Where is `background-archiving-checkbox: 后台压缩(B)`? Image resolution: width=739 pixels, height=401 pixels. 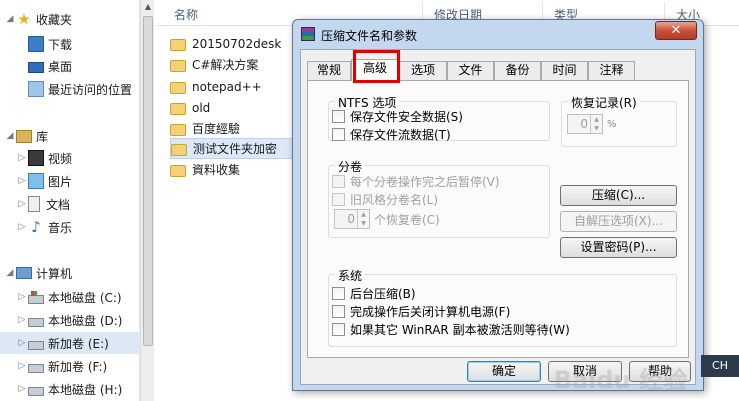
background-archiving-checkbox: 后台压缩(B) is located at coordinates (374, 293).